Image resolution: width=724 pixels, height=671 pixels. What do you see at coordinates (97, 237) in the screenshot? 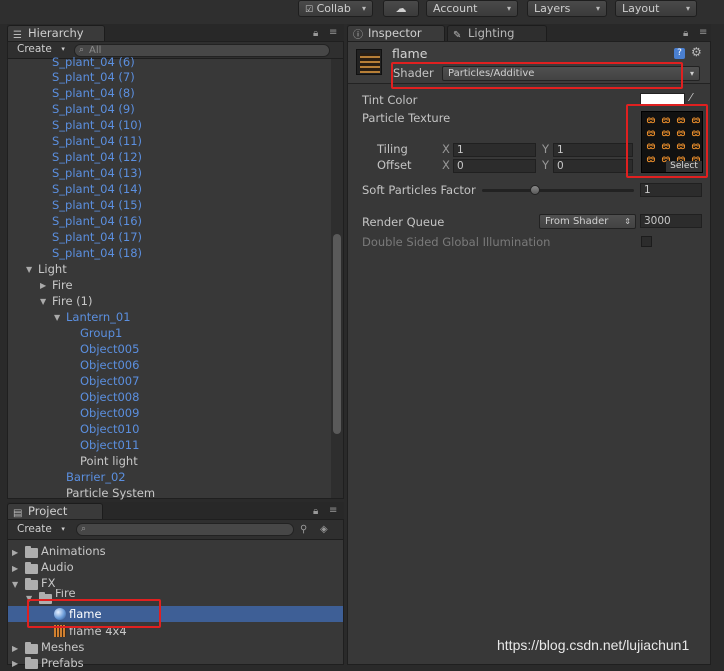
I see `tree-row: S_plant_04 (17)` at bounding box center [97, 237].